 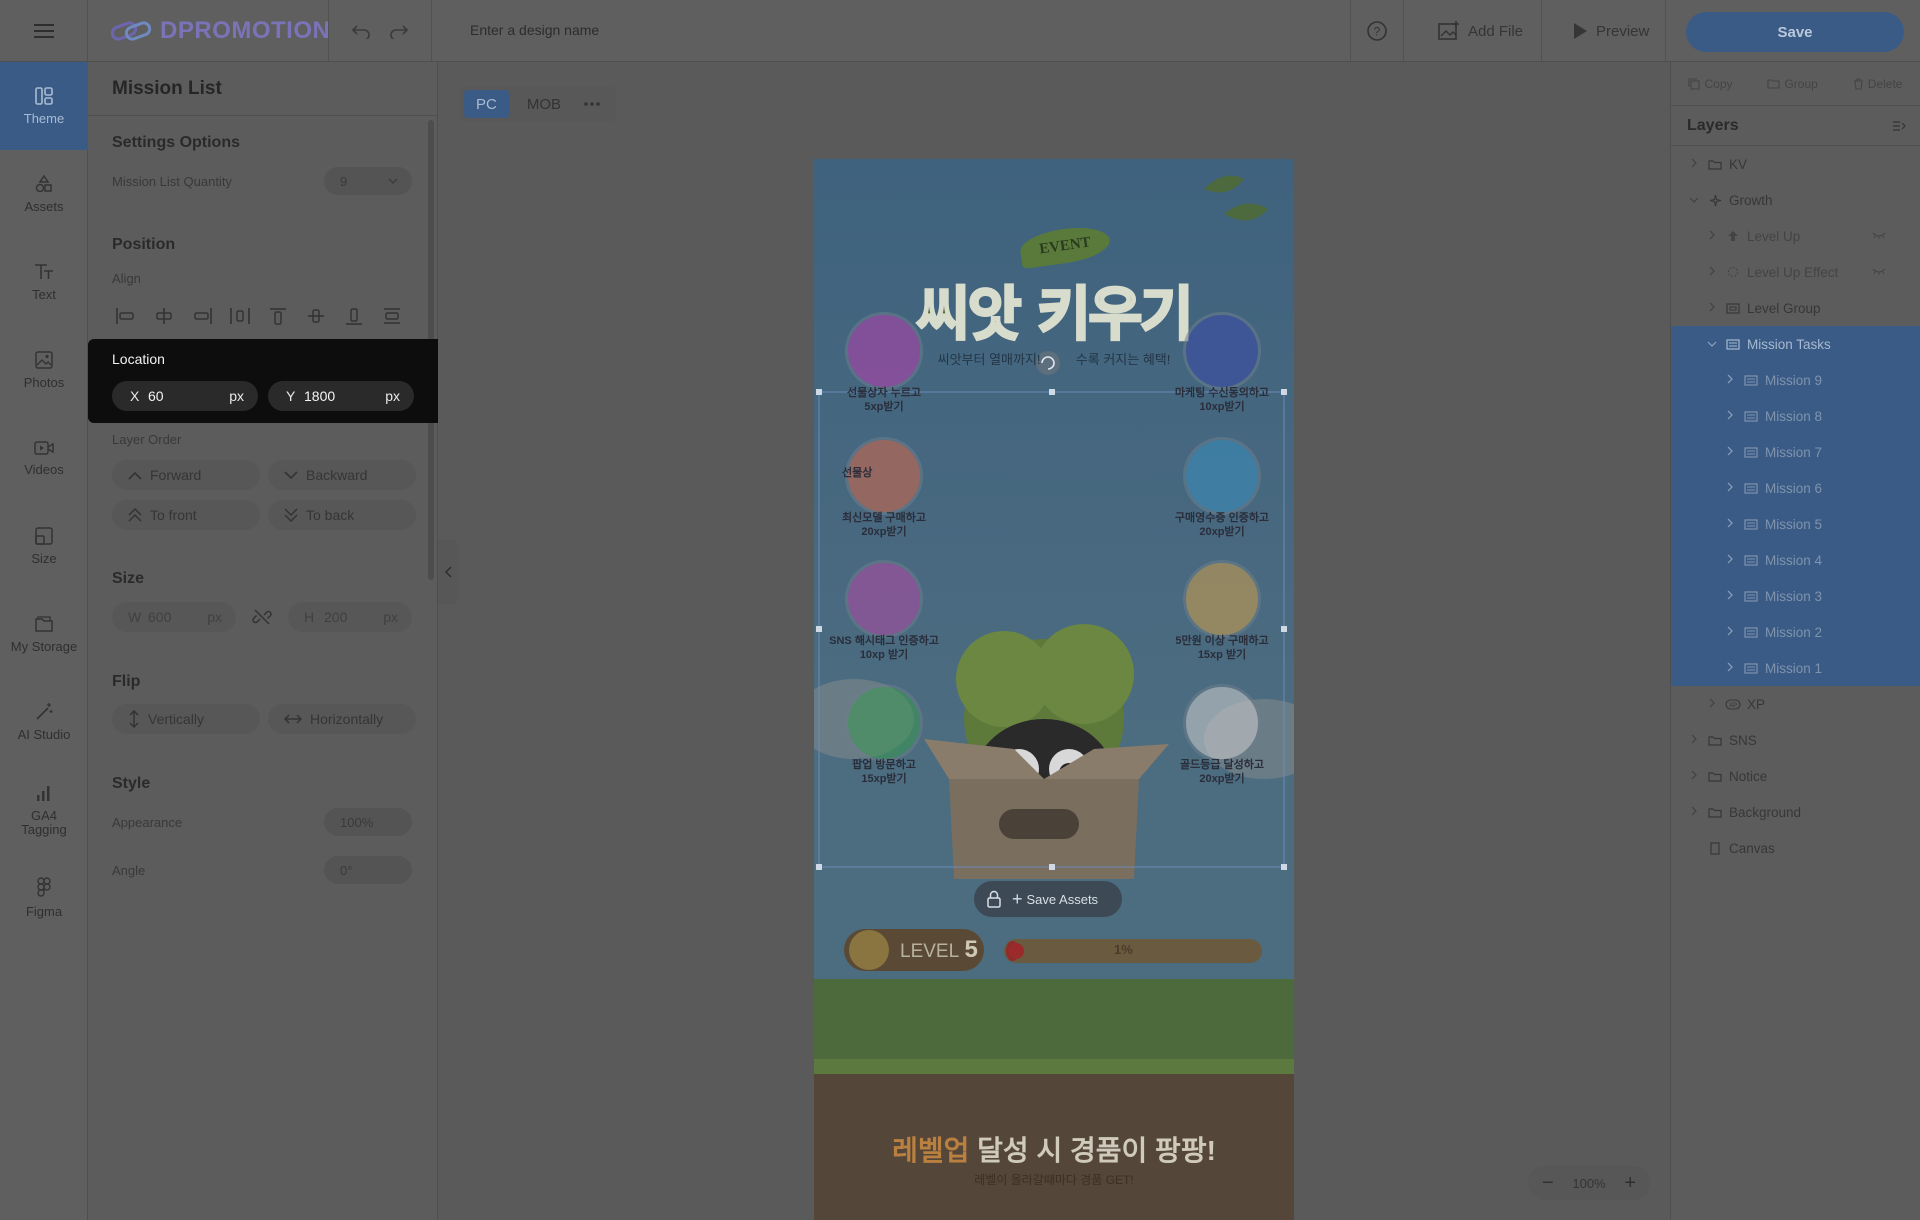 I want to click on tab-pc: PC, so click(x=486, y=104).